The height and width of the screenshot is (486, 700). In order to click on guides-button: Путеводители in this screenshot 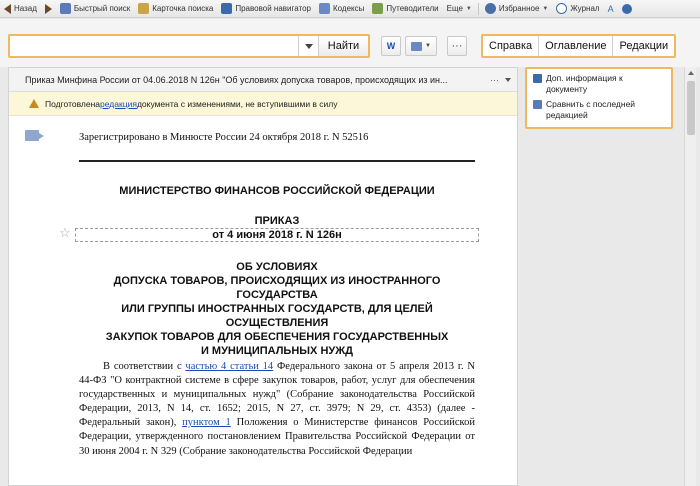, I will do `click(405, 9)`.